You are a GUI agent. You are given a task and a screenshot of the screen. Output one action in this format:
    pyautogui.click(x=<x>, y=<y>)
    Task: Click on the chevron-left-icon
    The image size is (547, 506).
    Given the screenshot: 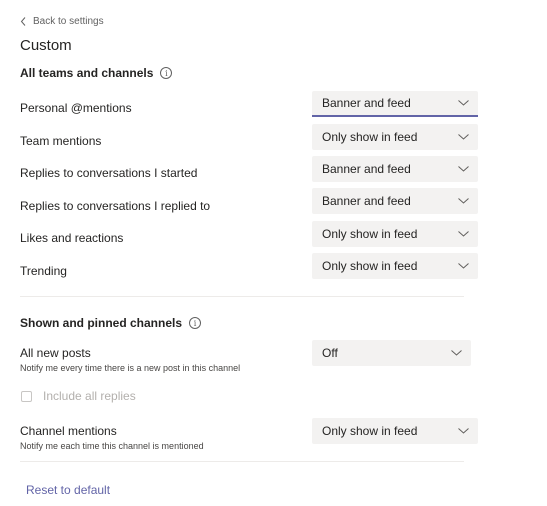 What is the action you would take?
    pyautogui.click(x=23, y=21)
    